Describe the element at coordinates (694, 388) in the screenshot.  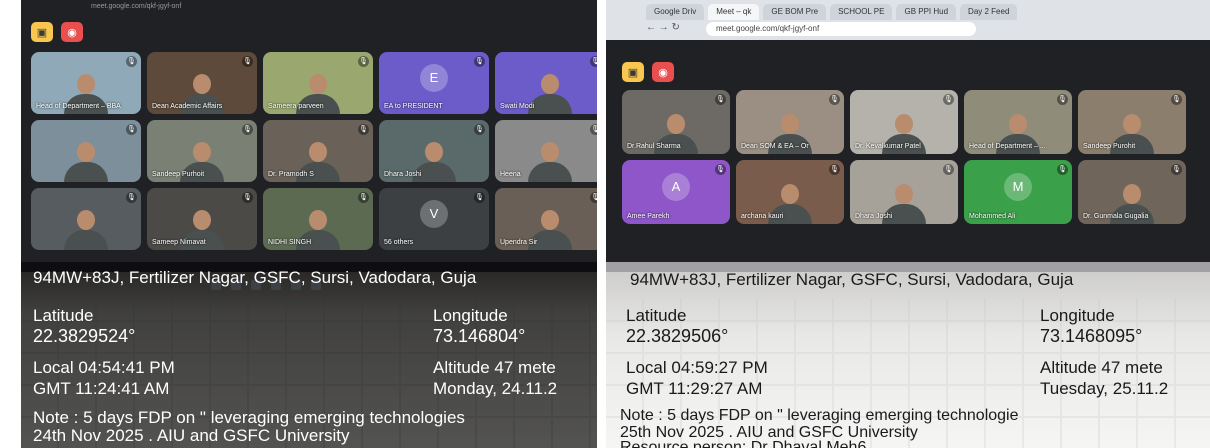
I see `gmt-time: GMT 11:29:27 AM` at that location.